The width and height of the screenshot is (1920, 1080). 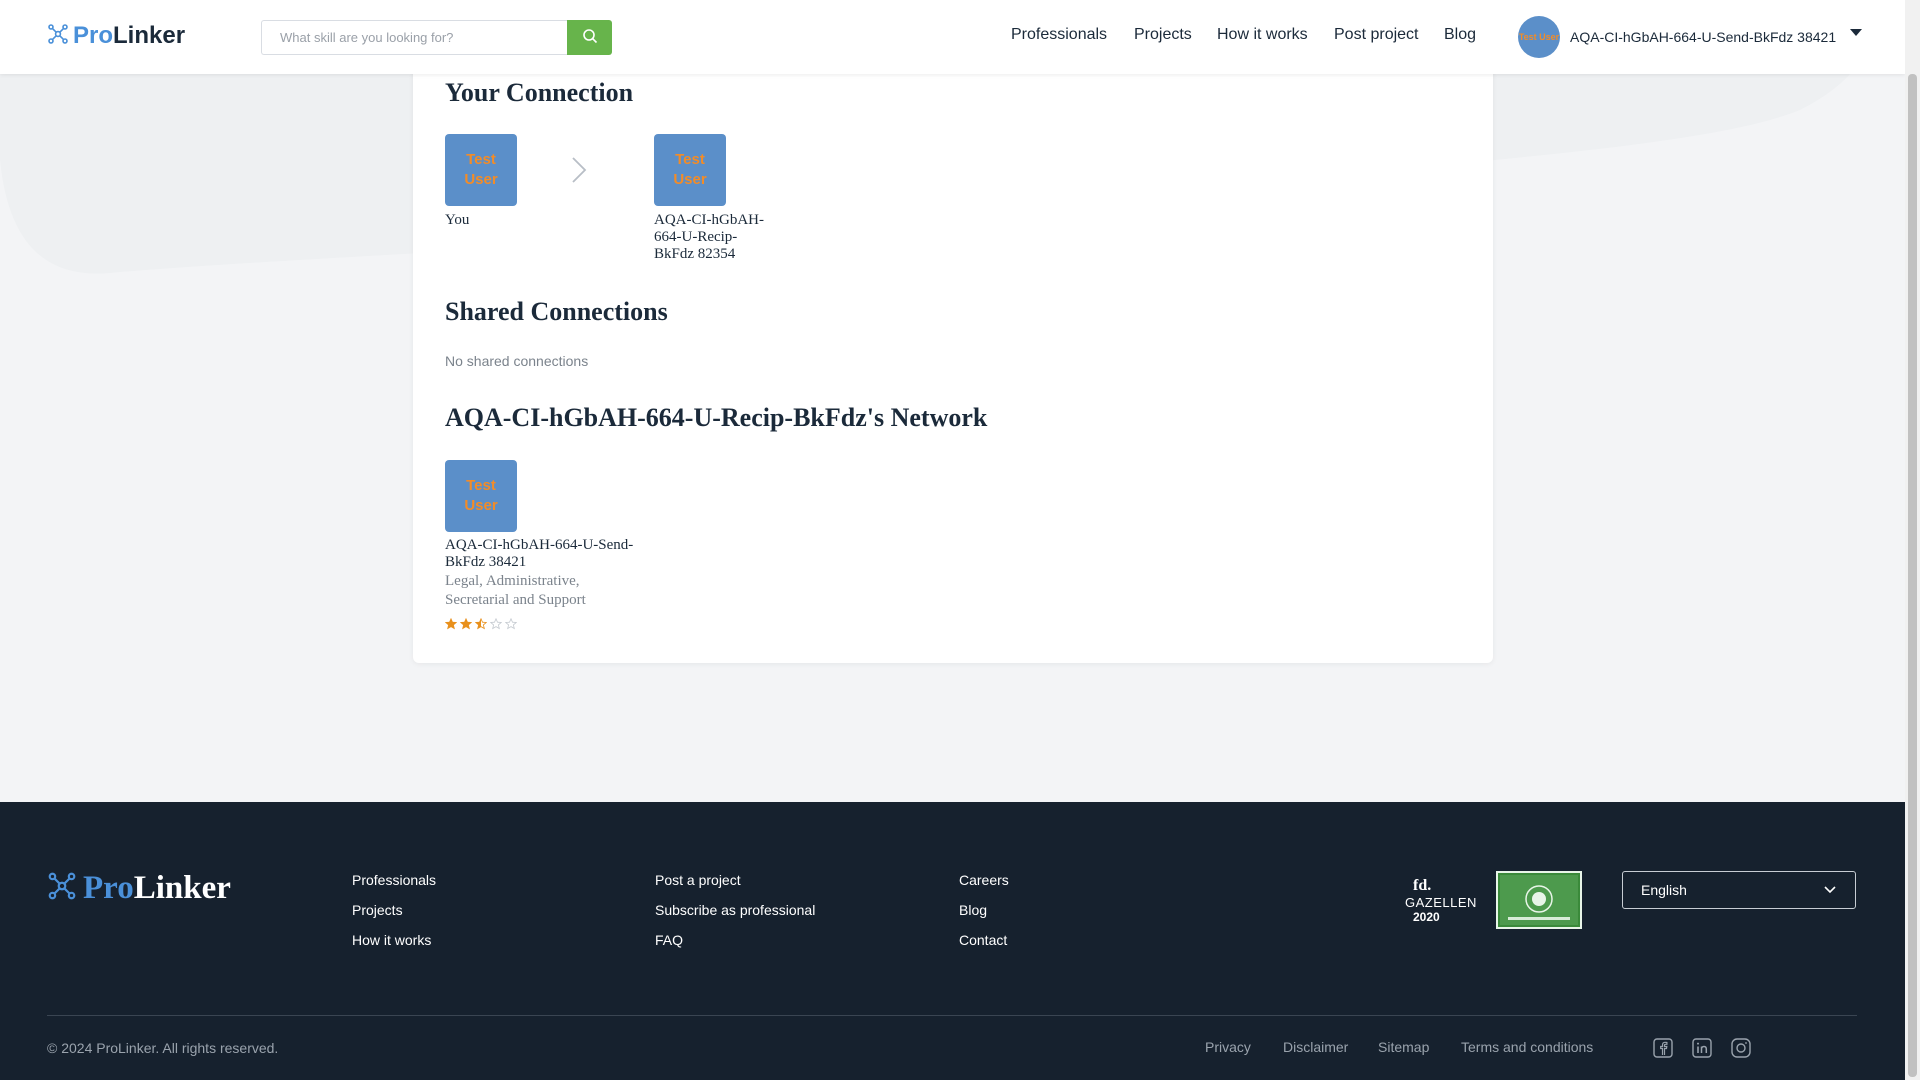 I want to click on footer-link-contact: Contact, so click(x=983, y=940).